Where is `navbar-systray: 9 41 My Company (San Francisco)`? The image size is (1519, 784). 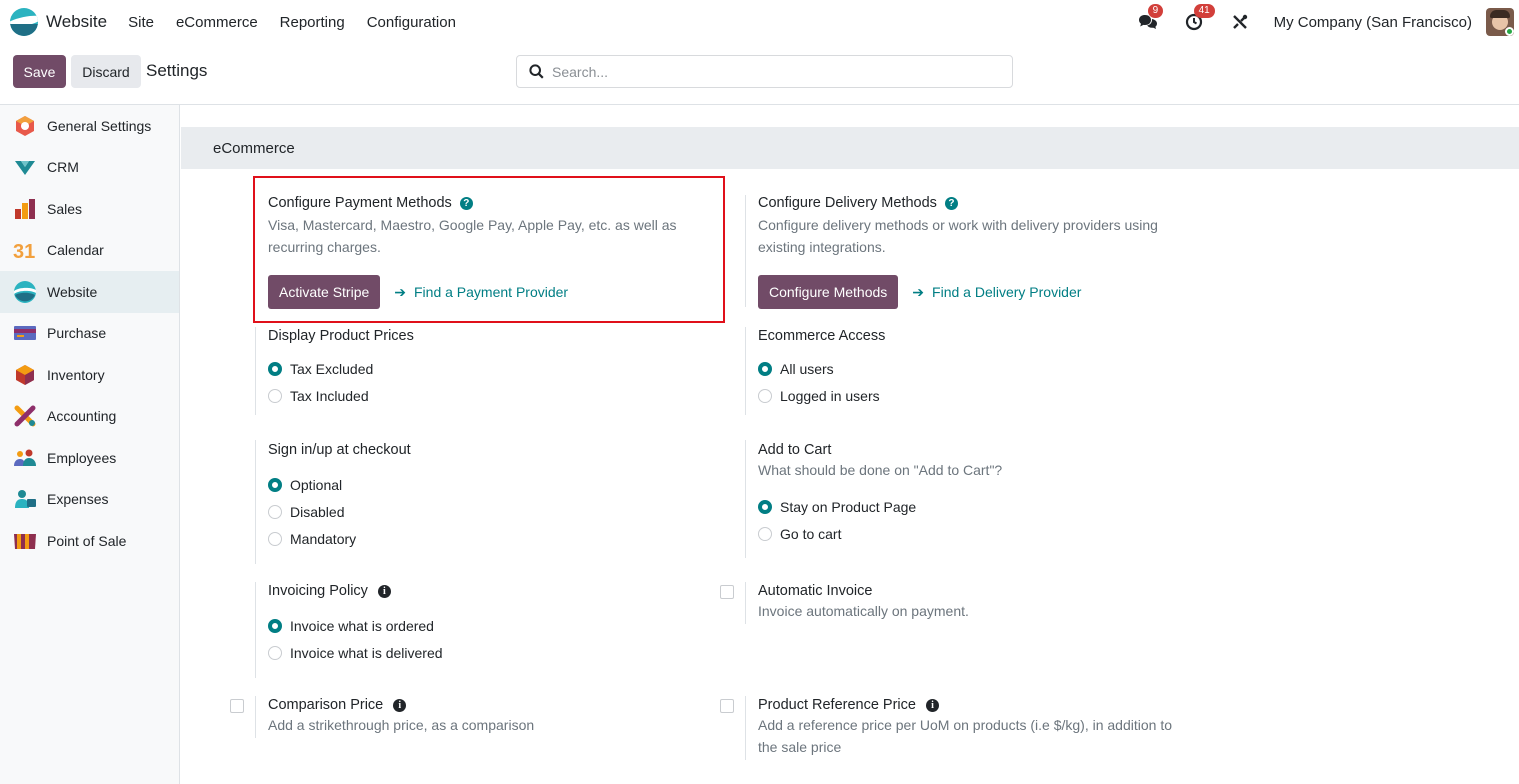
navbar-systray: 9 41 My Company (San Francisco) is located at coordinates (1327, 22).